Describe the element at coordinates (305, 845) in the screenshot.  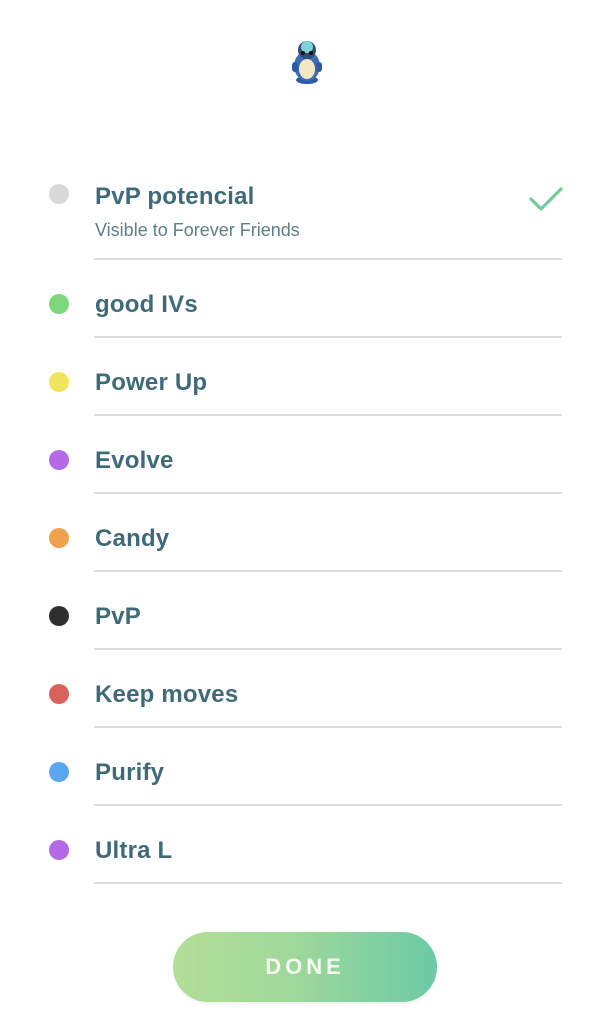
I see `tag-row-ultra-l: Ultra L` at that location.